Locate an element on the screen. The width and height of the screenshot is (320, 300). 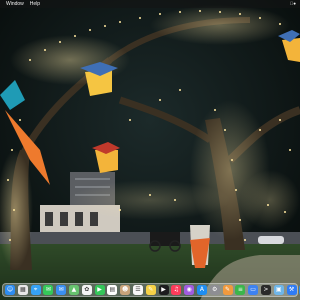
preview-icon: ▣ is located at coordinates (278, 290).